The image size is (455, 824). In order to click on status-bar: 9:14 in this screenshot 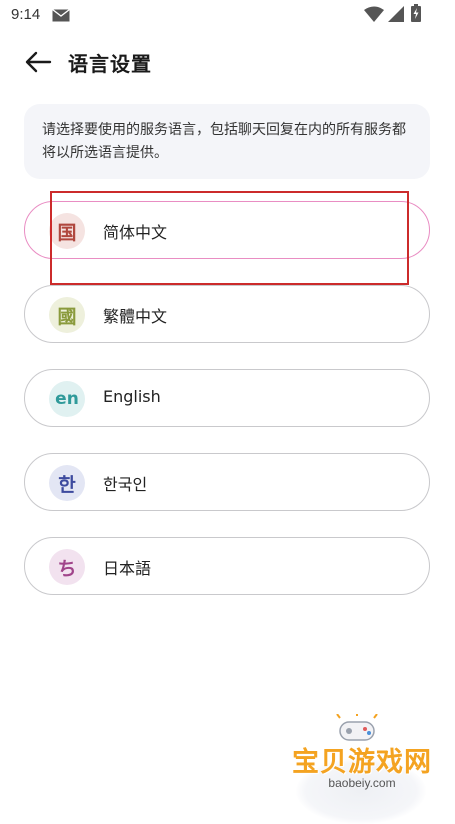, I will do `click(227, 16)`.